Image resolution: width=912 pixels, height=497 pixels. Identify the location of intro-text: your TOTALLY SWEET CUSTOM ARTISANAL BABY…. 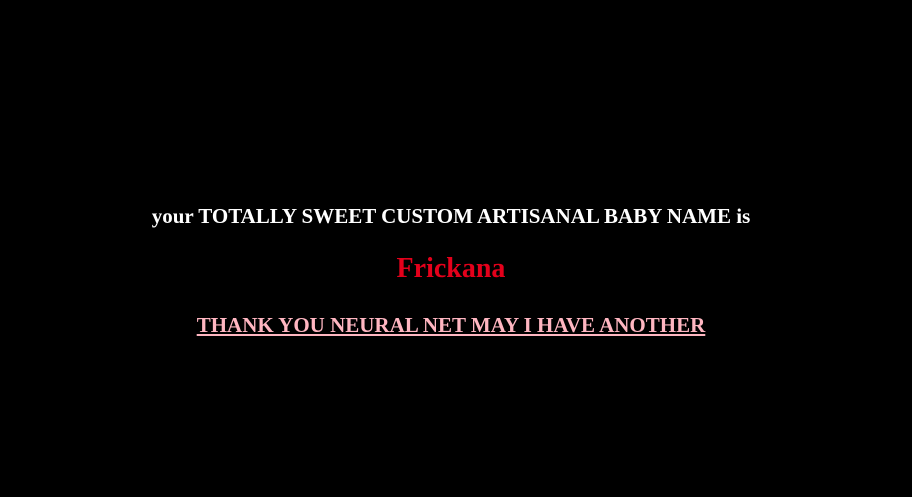
(451, 216).